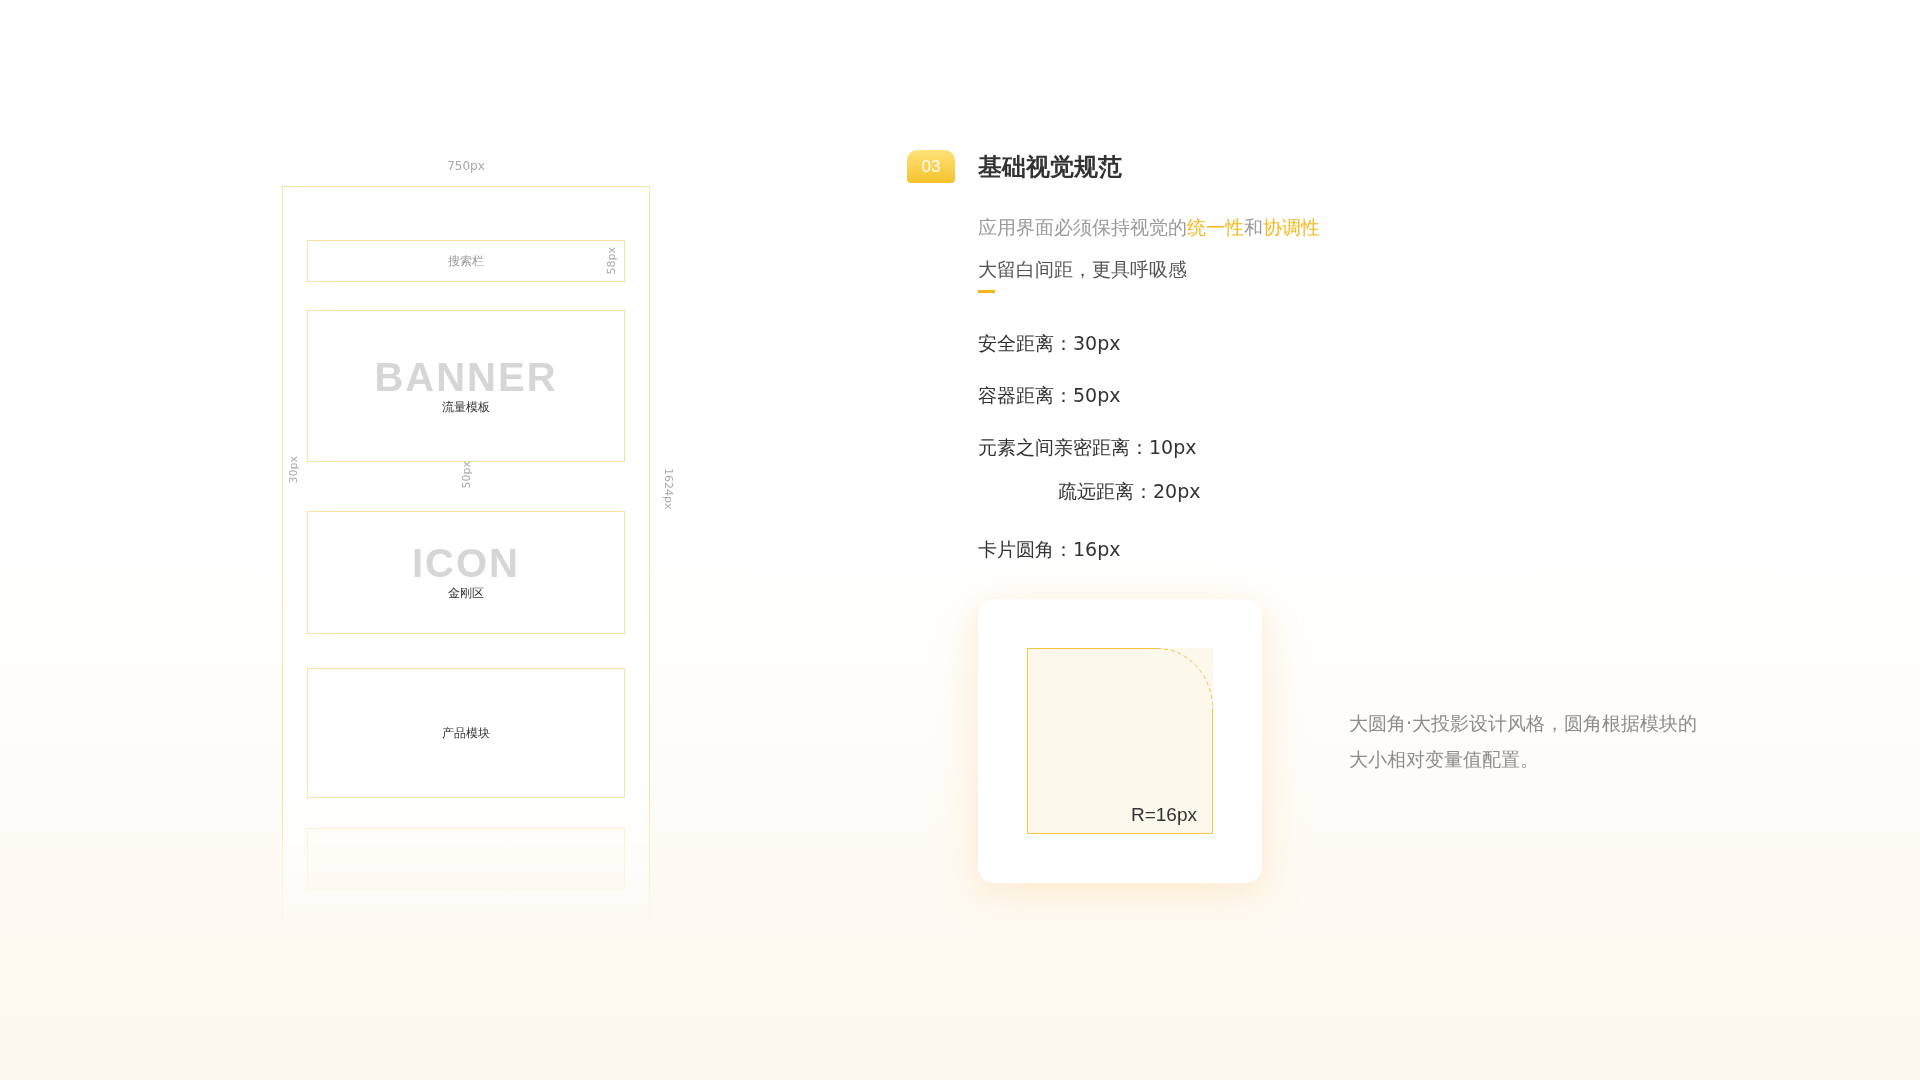 The image size is (1920, 1080). I want to click on spec-text: 容器距离：50px, so click(1050, 395).